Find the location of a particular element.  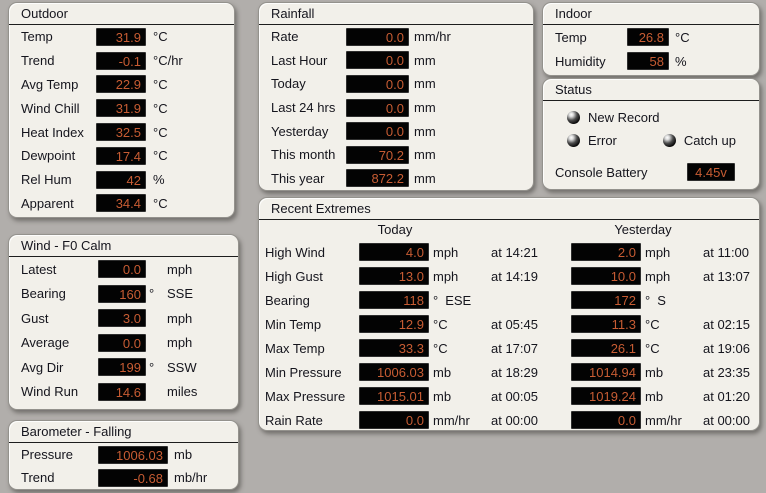

yesterday-unit-label: ° is located at coordinates (648, 300).